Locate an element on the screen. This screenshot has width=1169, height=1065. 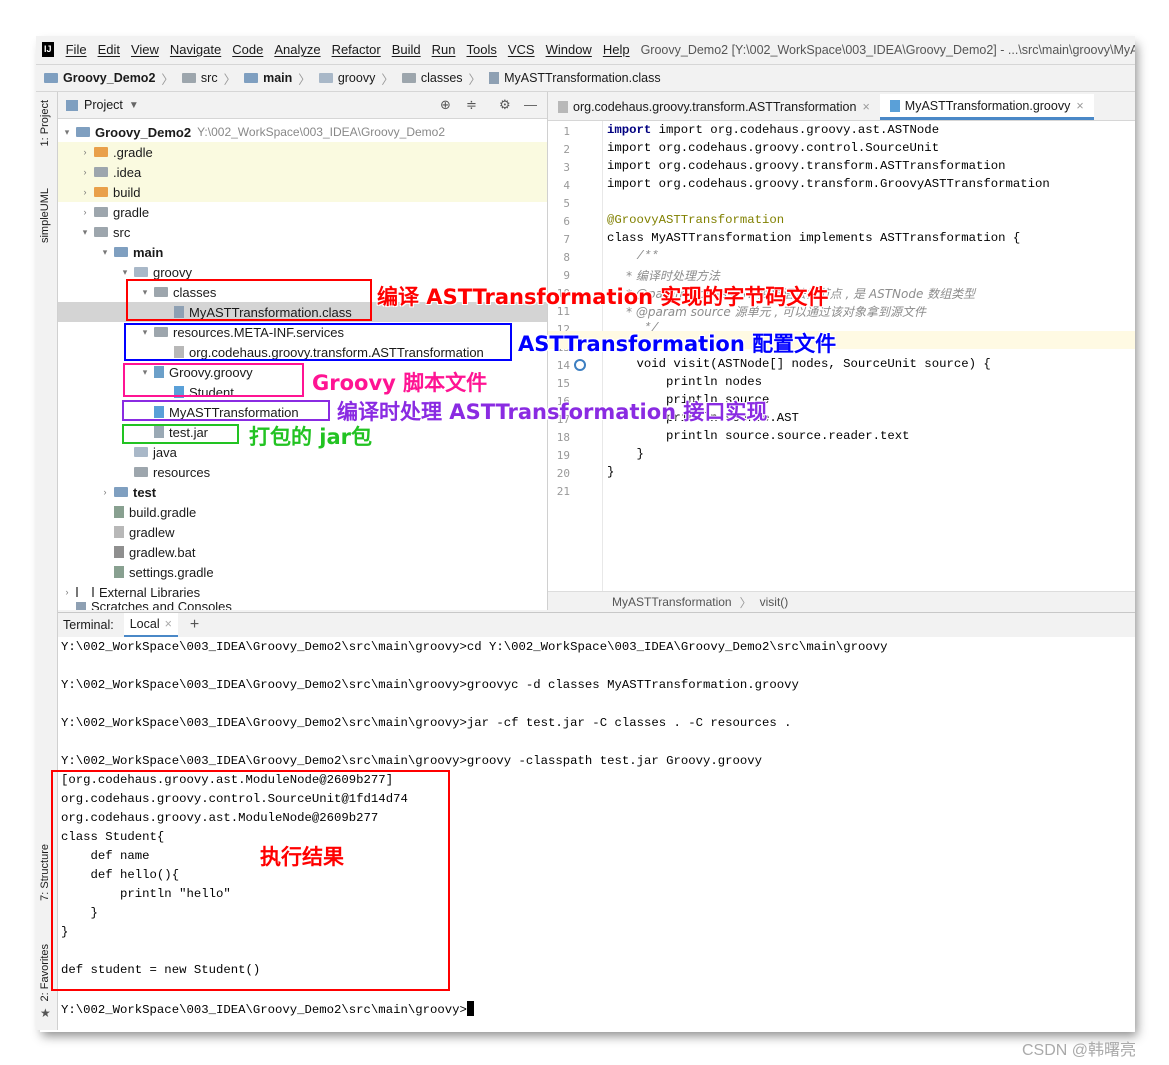
line-number: 14 is located at coordinates (563, 365).